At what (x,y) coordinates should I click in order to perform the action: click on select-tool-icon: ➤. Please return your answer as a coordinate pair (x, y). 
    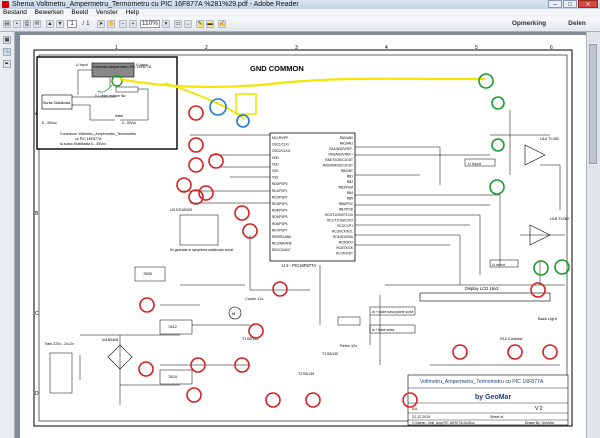
    Looking at the image, I should click on (101, 24).